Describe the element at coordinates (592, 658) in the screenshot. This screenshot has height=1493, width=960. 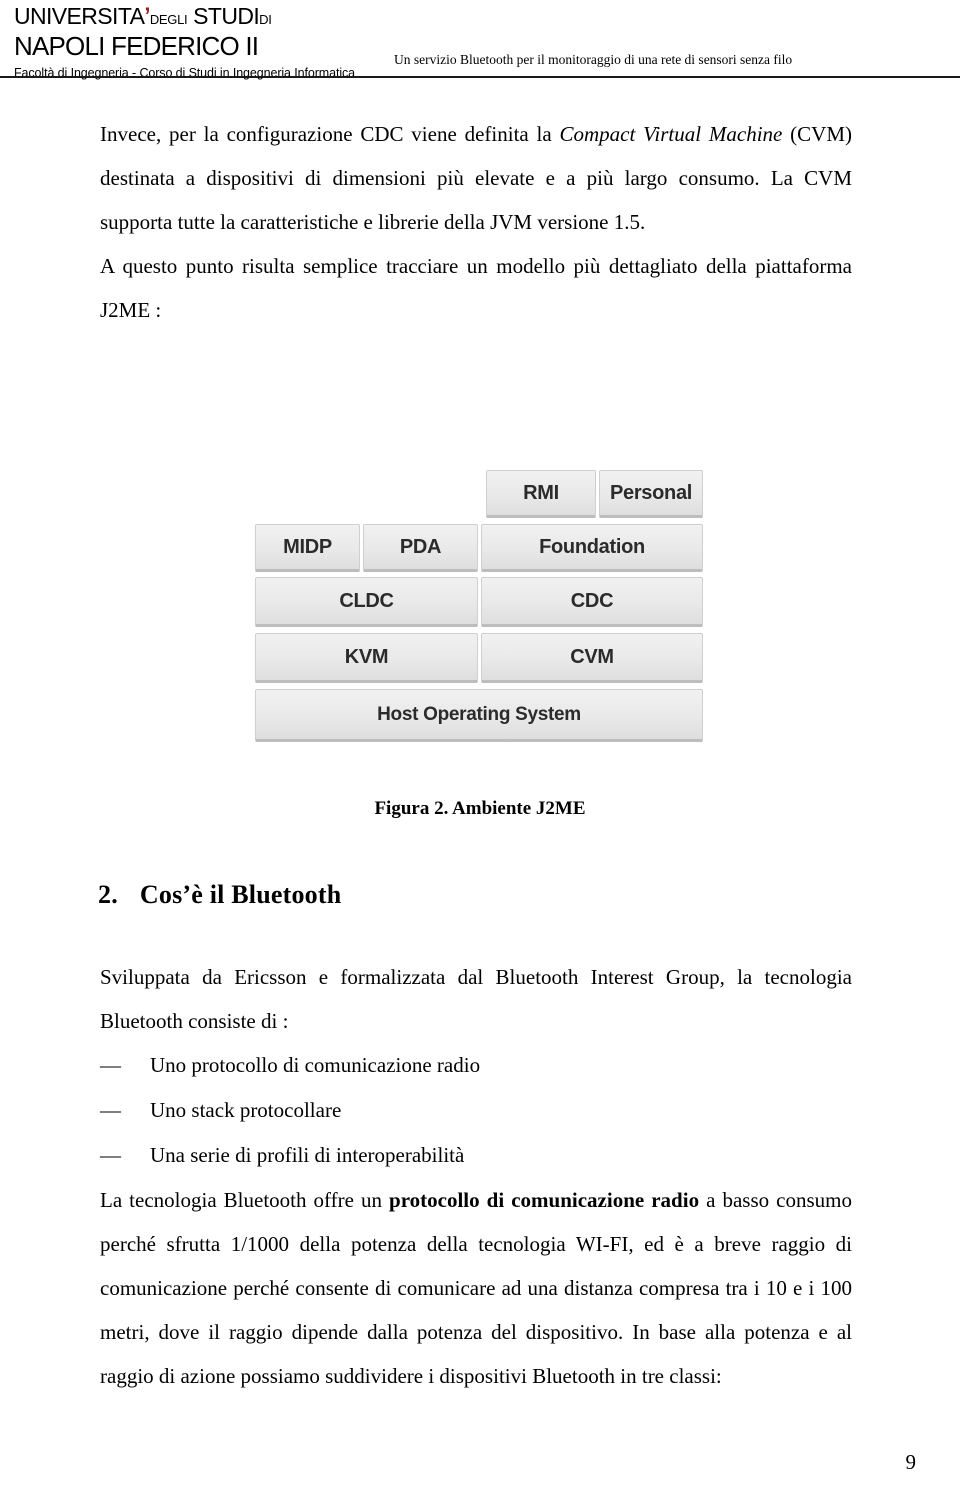
I see `diagram-box-cvm: CVM` at that location.